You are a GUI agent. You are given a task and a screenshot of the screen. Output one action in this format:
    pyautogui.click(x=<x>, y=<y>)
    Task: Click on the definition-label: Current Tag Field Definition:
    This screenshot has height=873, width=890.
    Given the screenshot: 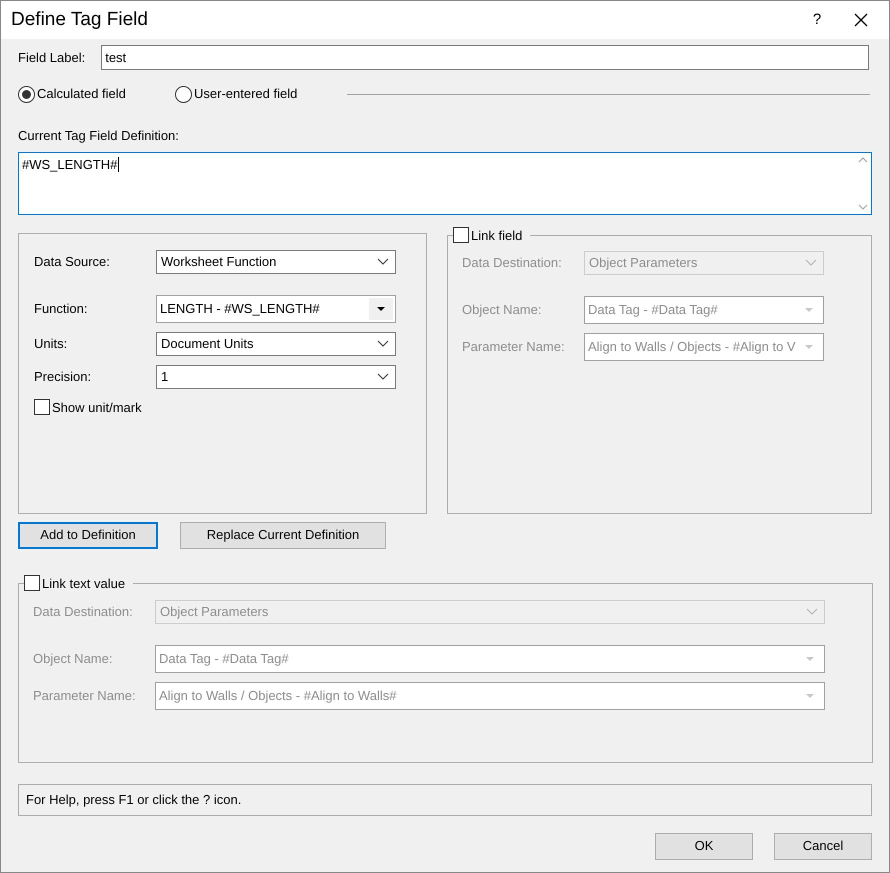 What is the action you would take?
    pyautogui.click(x=99, y=136)
    